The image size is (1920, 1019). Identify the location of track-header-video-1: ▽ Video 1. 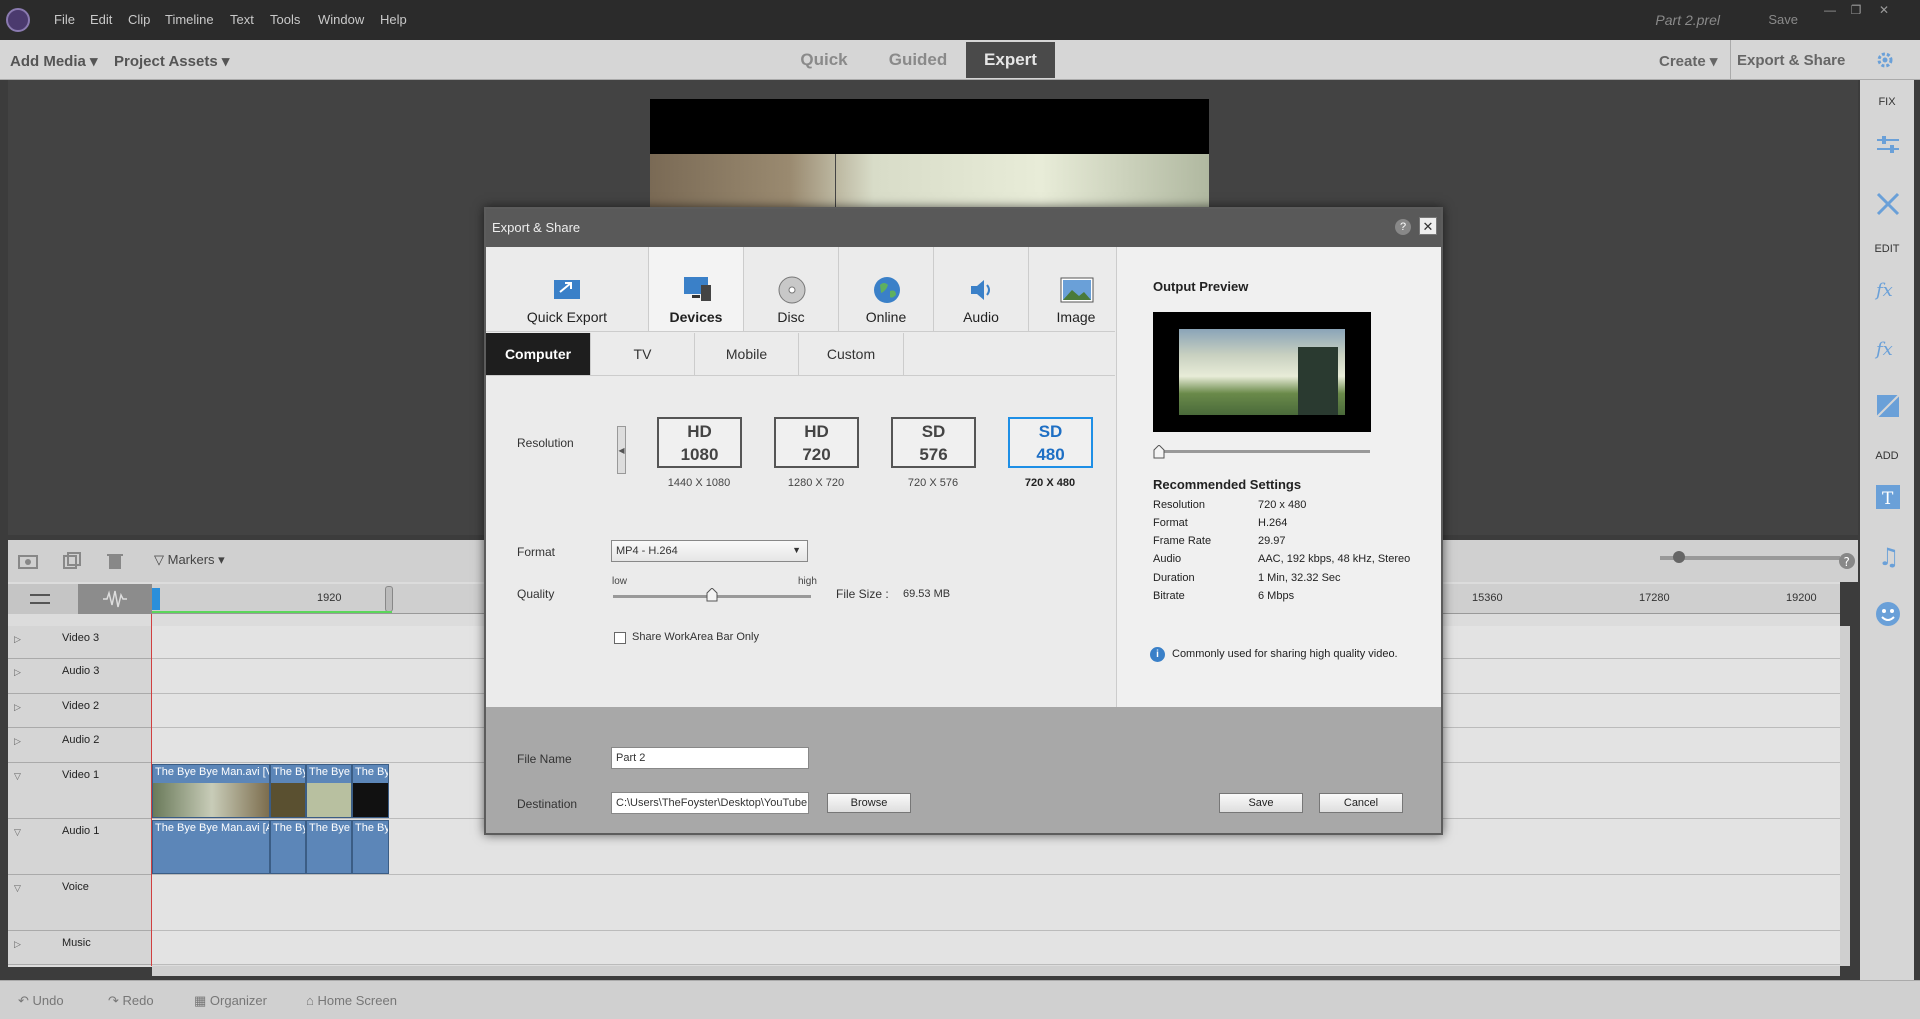
(80, 791).